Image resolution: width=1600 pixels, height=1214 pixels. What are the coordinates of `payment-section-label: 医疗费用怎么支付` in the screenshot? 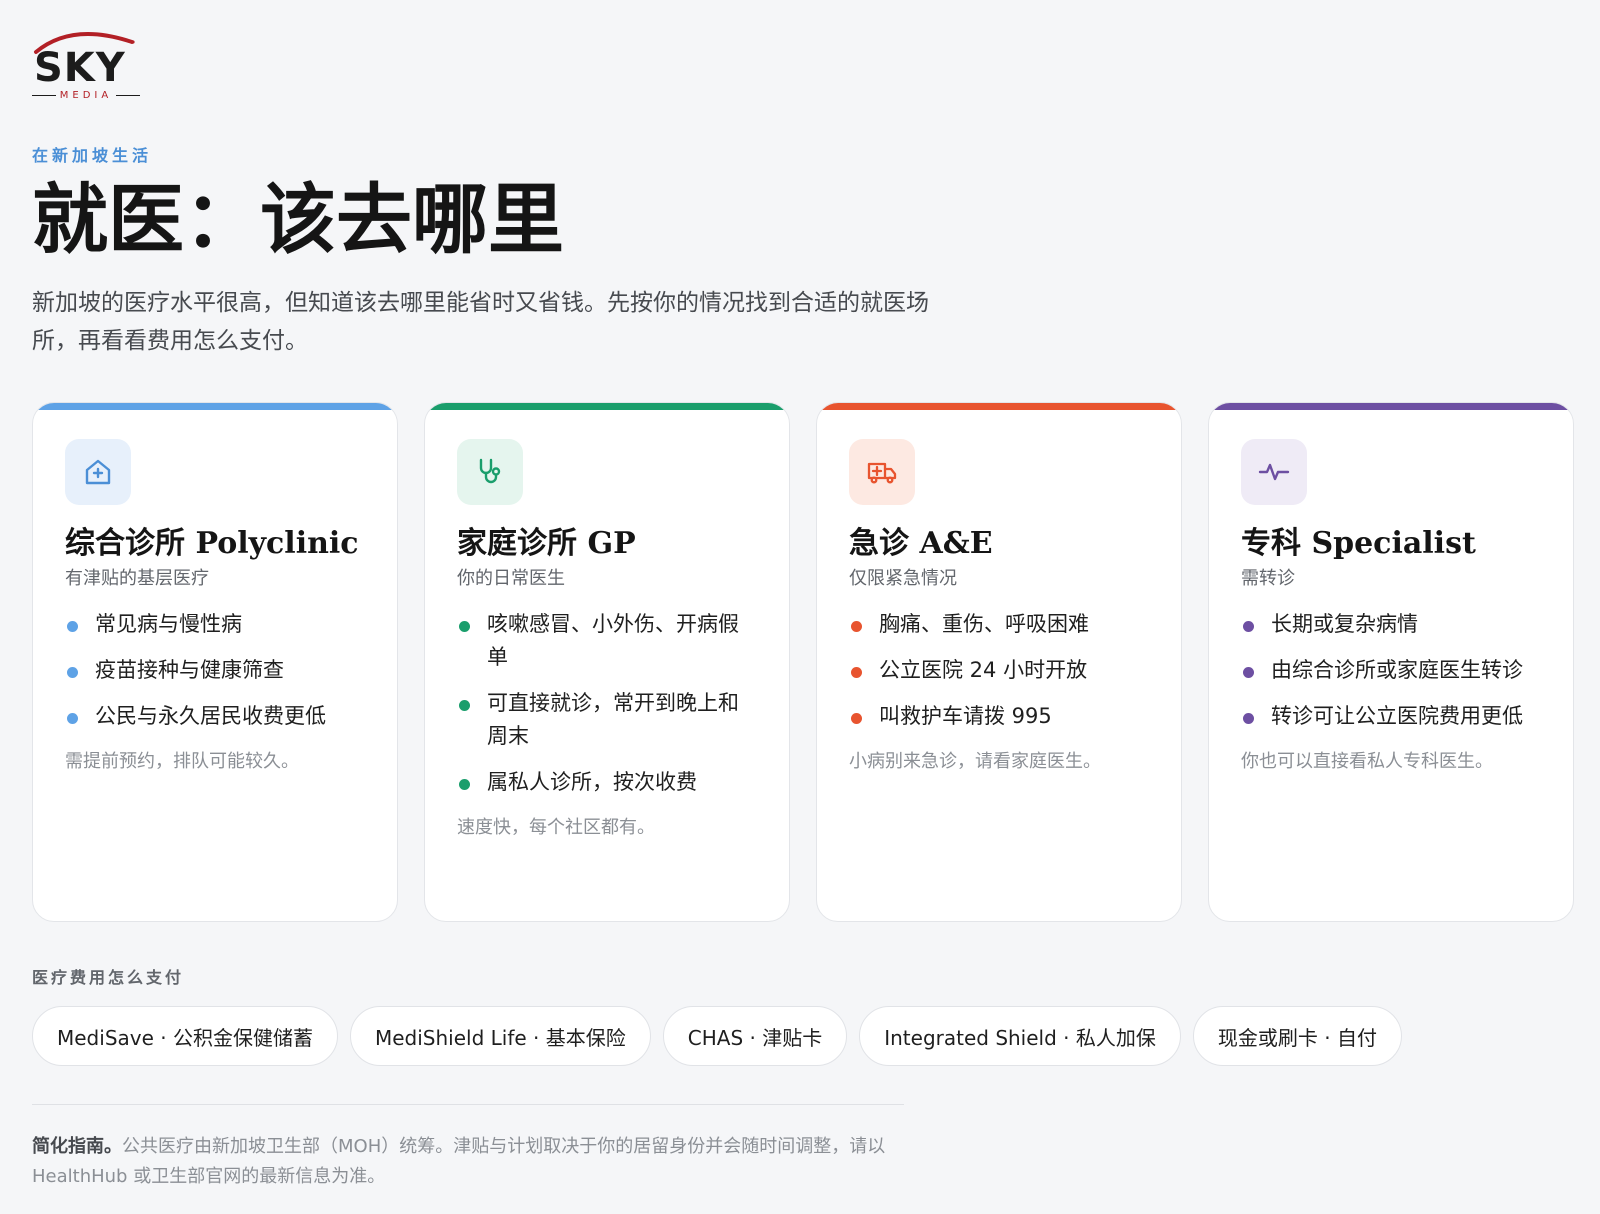 It's located at (108, 977).